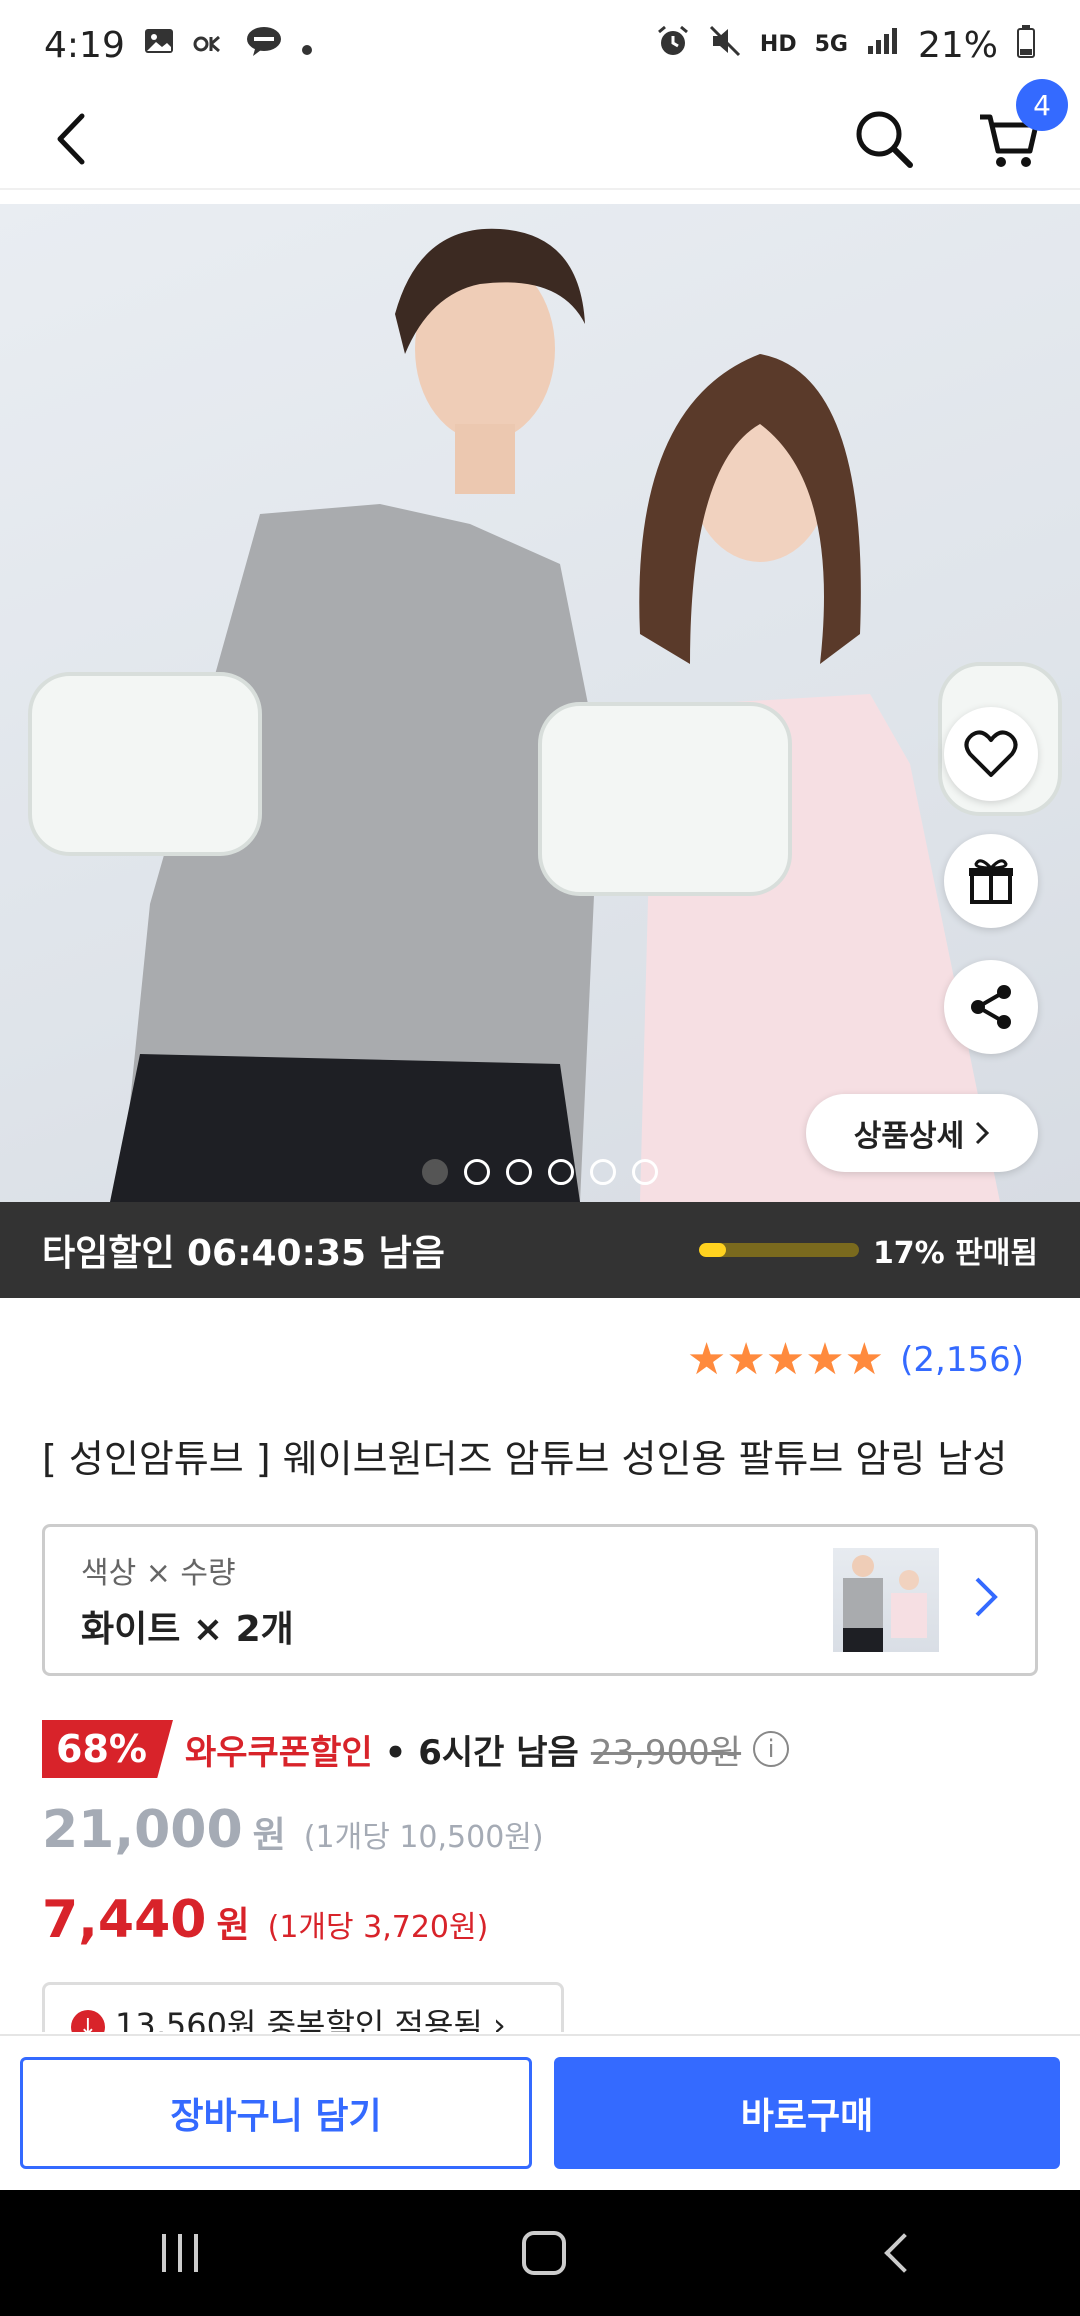 This screenshot has height=2316, width=1080. Describe the element at coordinates (423, 1837) in the screenshot. I see `sale-price-per-unit: (1개당 10,500원)` at that location.